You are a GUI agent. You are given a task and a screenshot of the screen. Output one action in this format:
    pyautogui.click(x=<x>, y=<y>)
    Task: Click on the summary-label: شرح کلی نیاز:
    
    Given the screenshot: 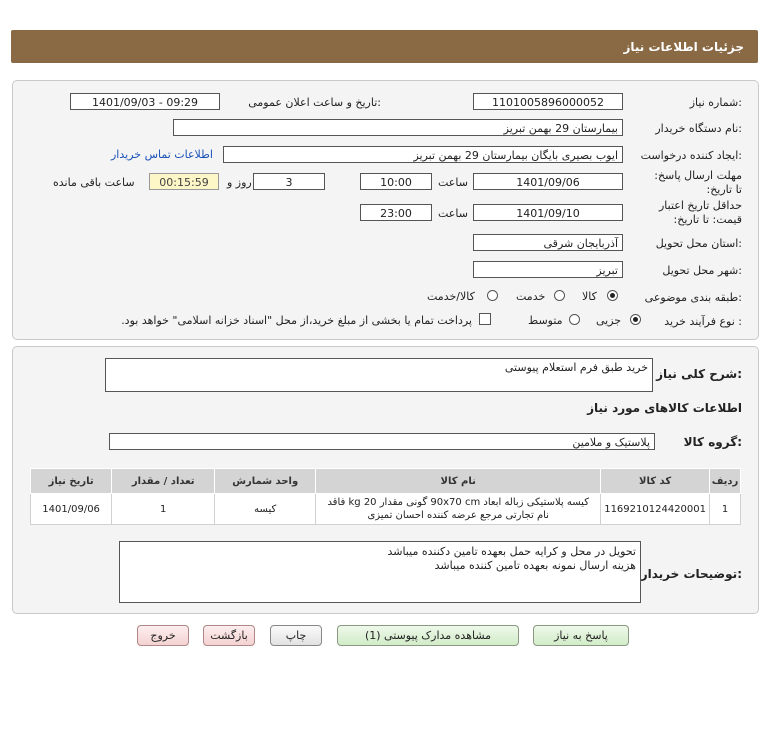 What is the action you would take?
    pyautogui.click(x=699, y=374)
    